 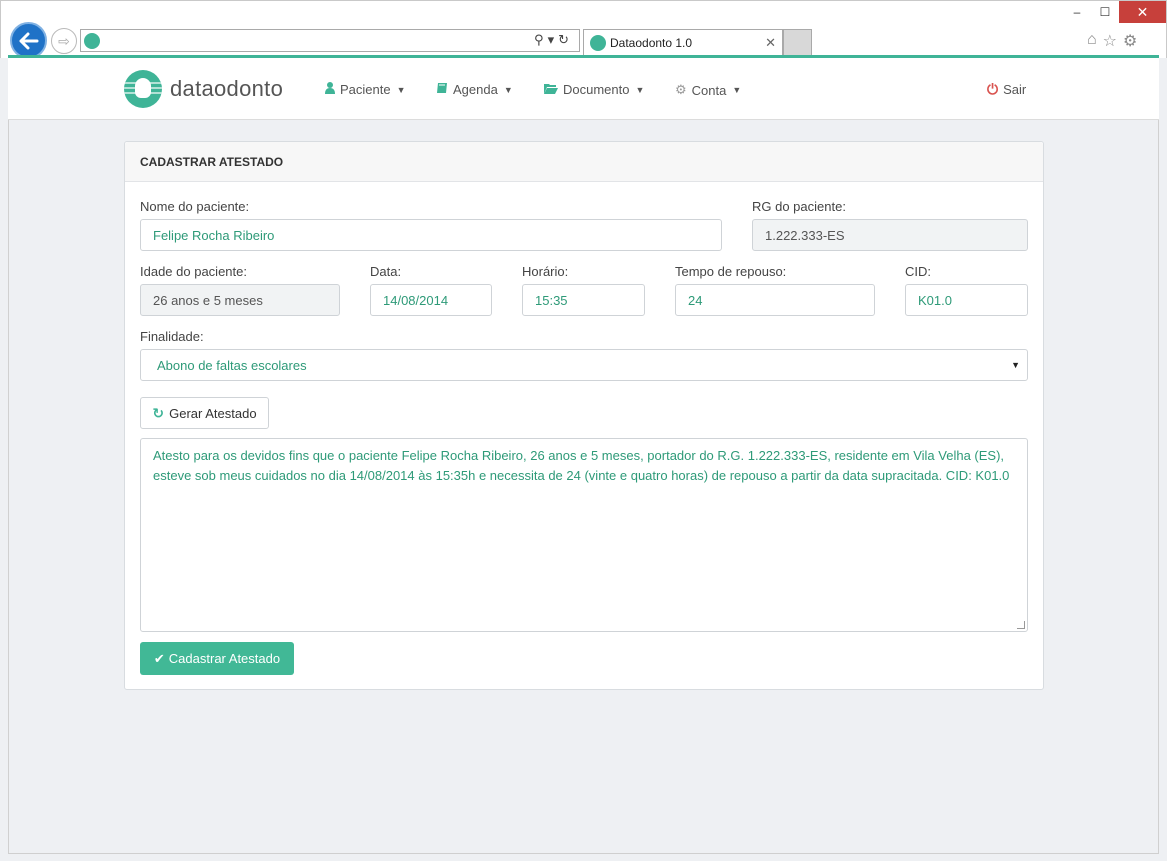 I want to click on maximize-button: ☐, so click(x=1105, y=12).